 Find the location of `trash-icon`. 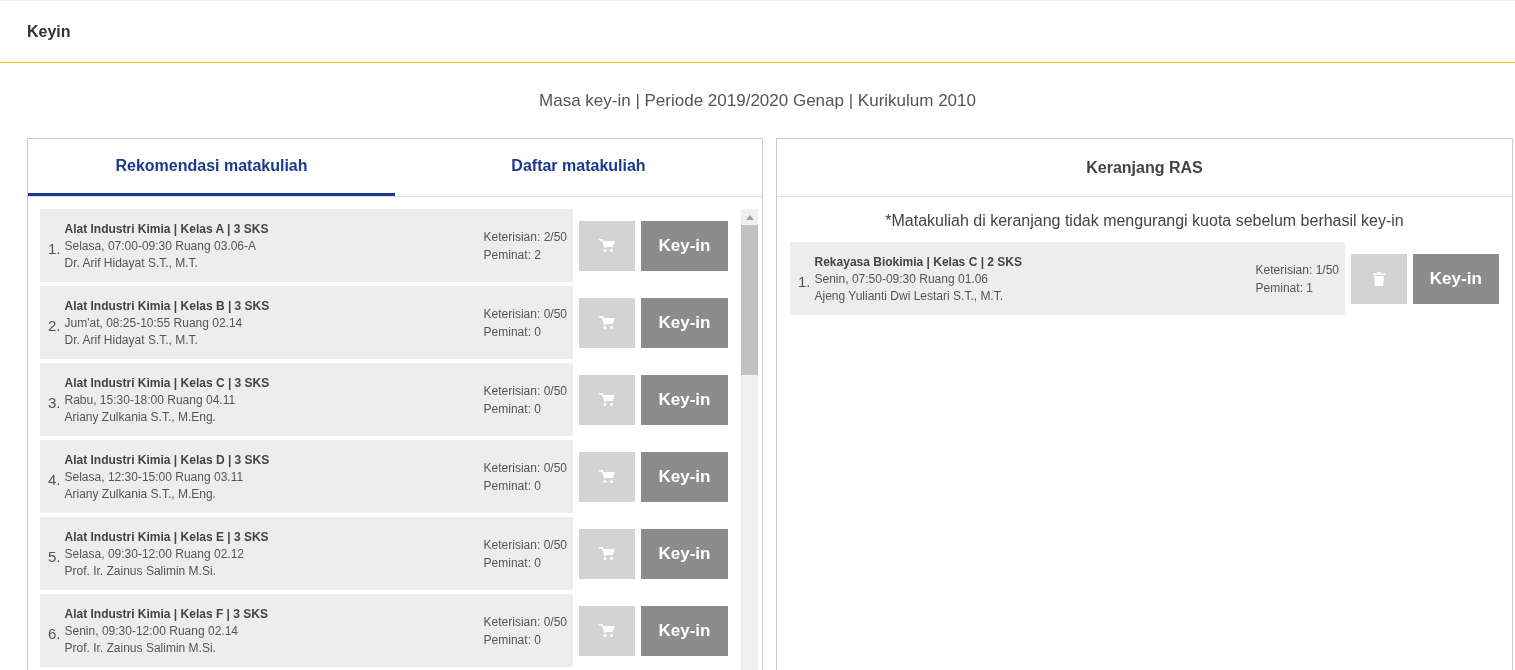

trash-icon is located at coordinates (1378, 278).